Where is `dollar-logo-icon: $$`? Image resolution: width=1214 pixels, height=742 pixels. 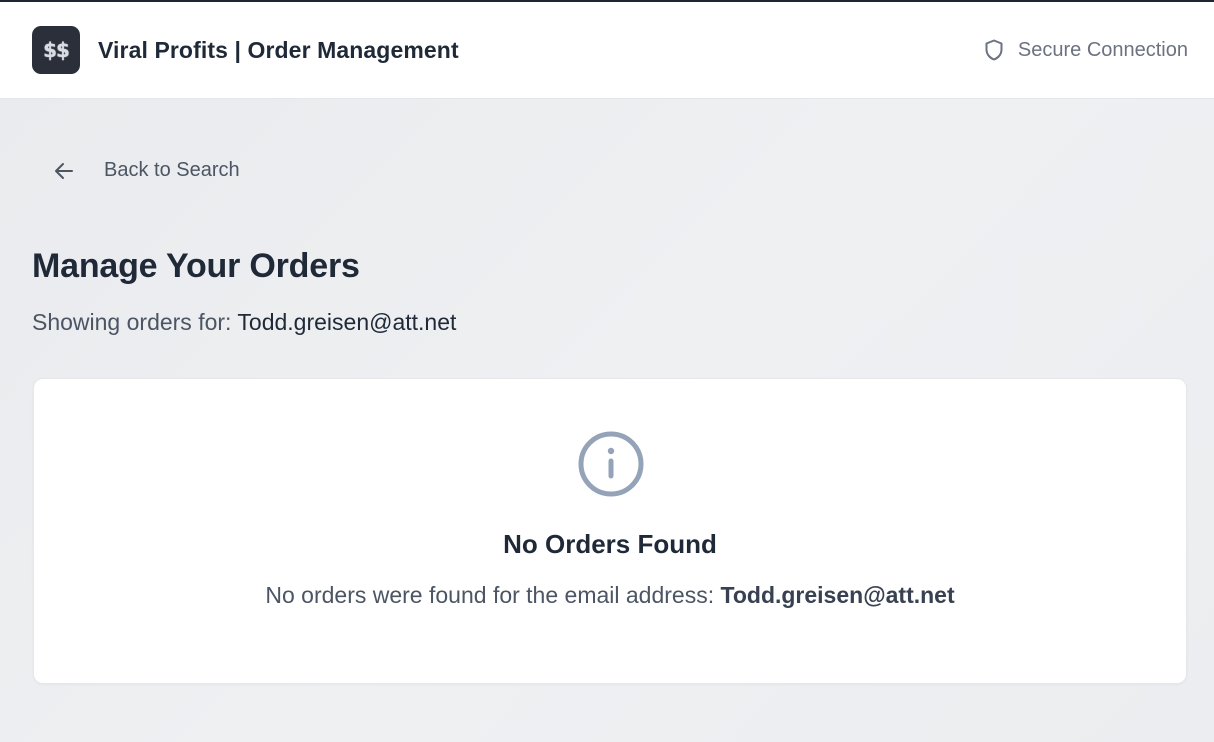
dollar-logo-icon: $$ is located at coordinates (56, 50).